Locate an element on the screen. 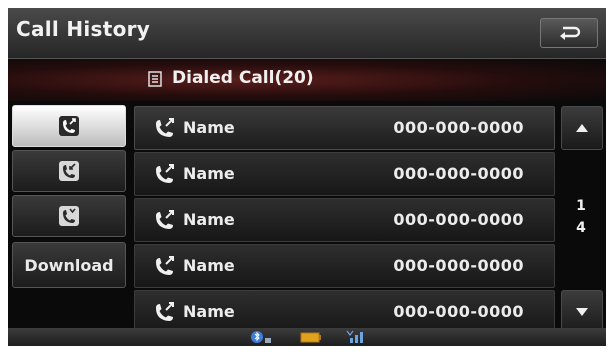 The image size is (613, 353). triangle-up-icon is located at coordinates (582, 128).